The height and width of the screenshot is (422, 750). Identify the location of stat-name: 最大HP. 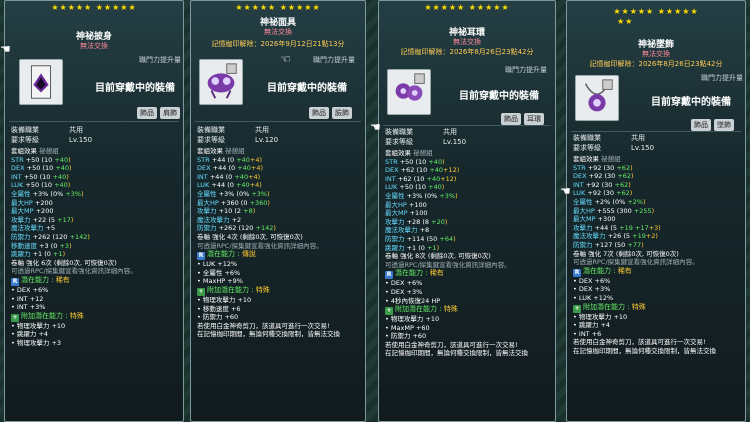
(209, 202).